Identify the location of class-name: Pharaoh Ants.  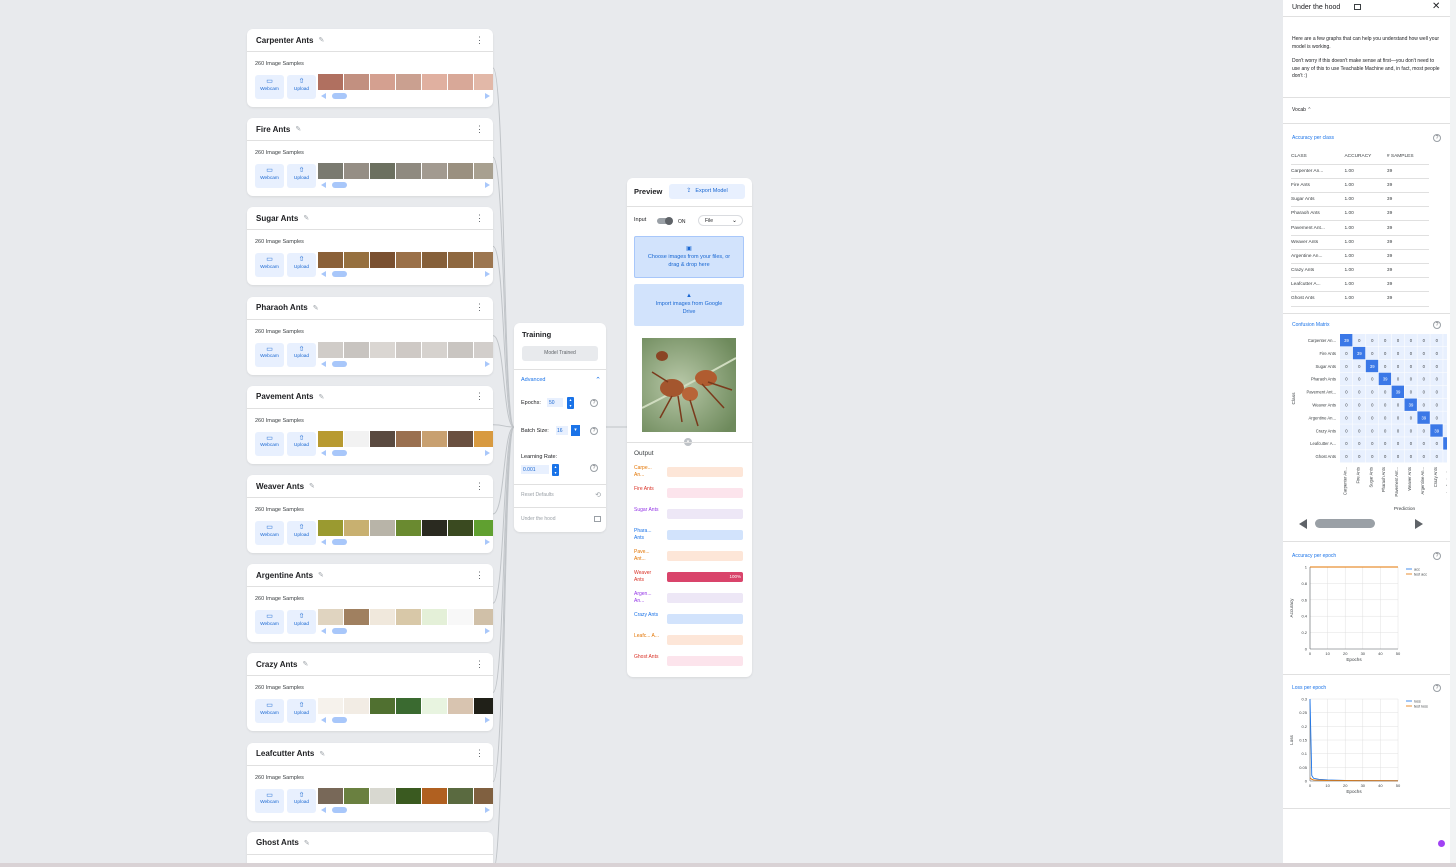
(282, 307).